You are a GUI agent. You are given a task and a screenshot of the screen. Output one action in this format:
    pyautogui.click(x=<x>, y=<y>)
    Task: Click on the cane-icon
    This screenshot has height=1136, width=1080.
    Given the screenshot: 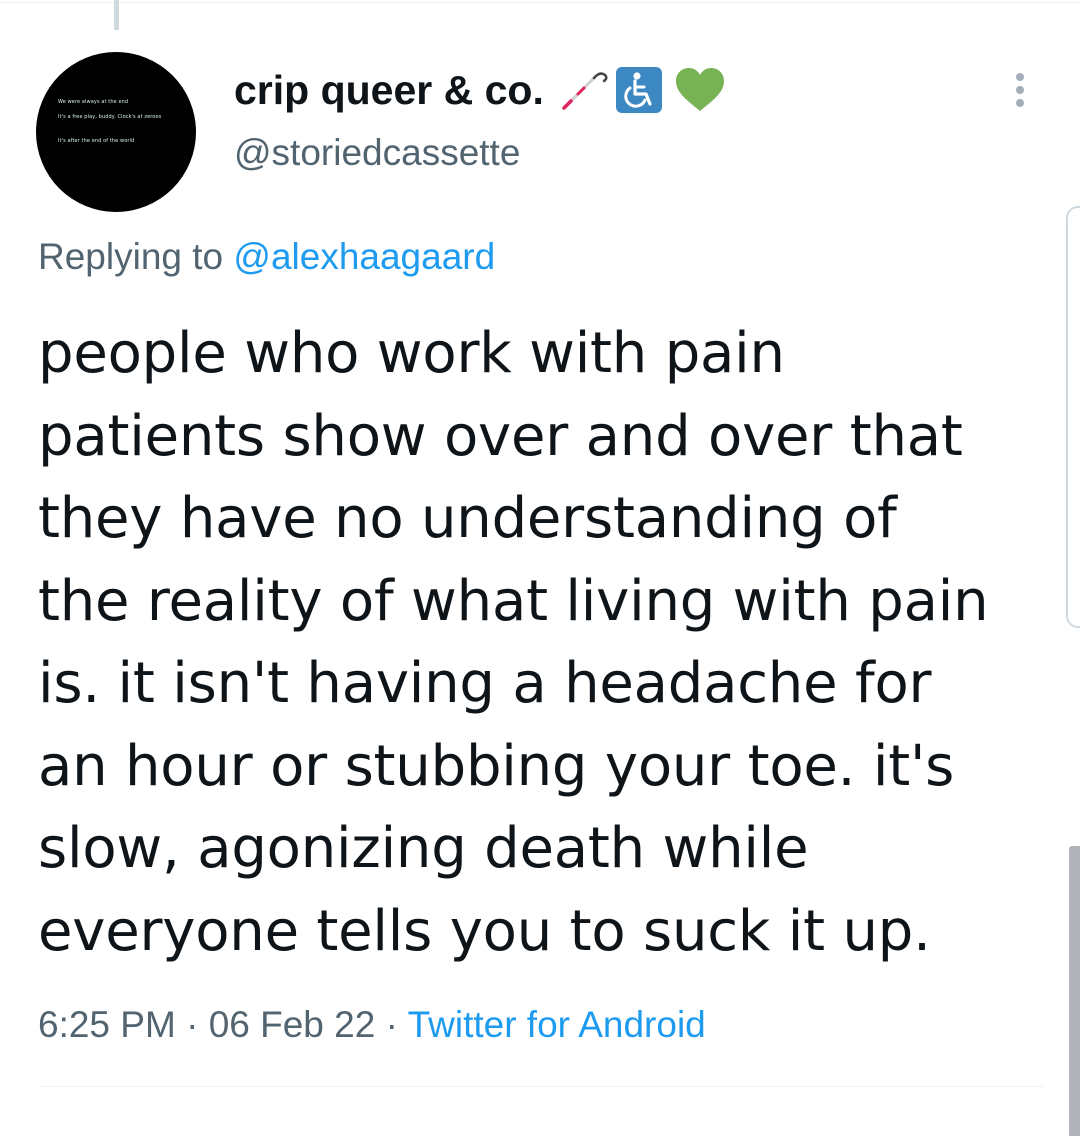 What is the action you would take?
    pyautogui.click(x=585, y=91)
    